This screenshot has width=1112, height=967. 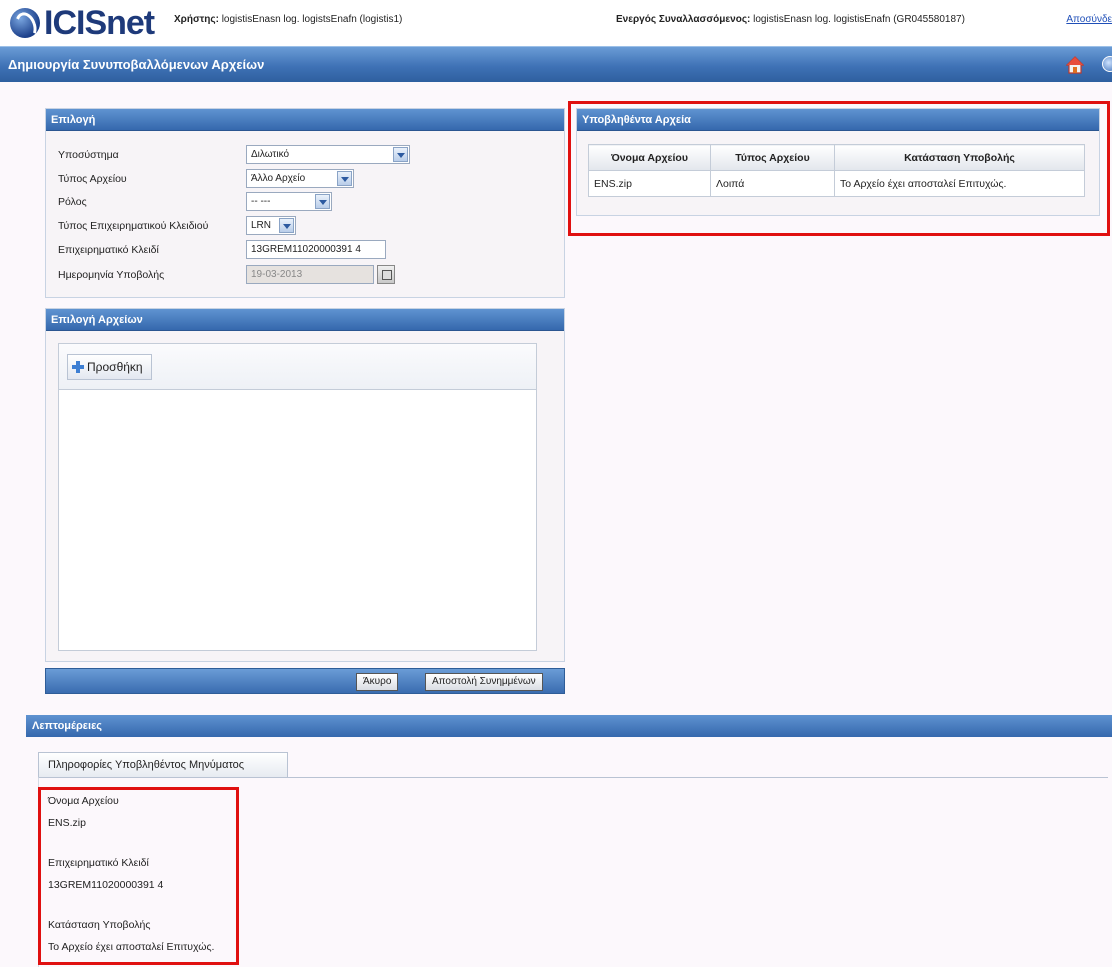 What do you see at coordinates (88, 155) in the screenshot?
I see `subsystem-label: Υποσύστημα` at bounding box center [88, 155].